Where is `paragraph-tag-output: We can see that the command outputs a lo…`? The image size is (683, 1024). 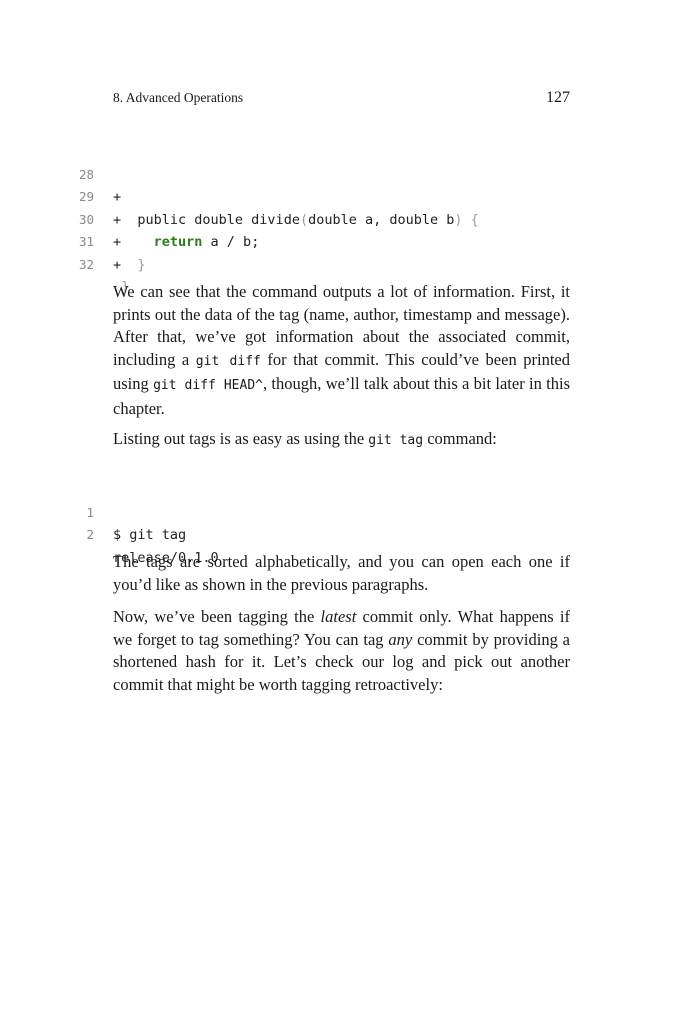
paragraph-tag-output: We can see that the command outputs a lo… is located at coordinates (341, 351).